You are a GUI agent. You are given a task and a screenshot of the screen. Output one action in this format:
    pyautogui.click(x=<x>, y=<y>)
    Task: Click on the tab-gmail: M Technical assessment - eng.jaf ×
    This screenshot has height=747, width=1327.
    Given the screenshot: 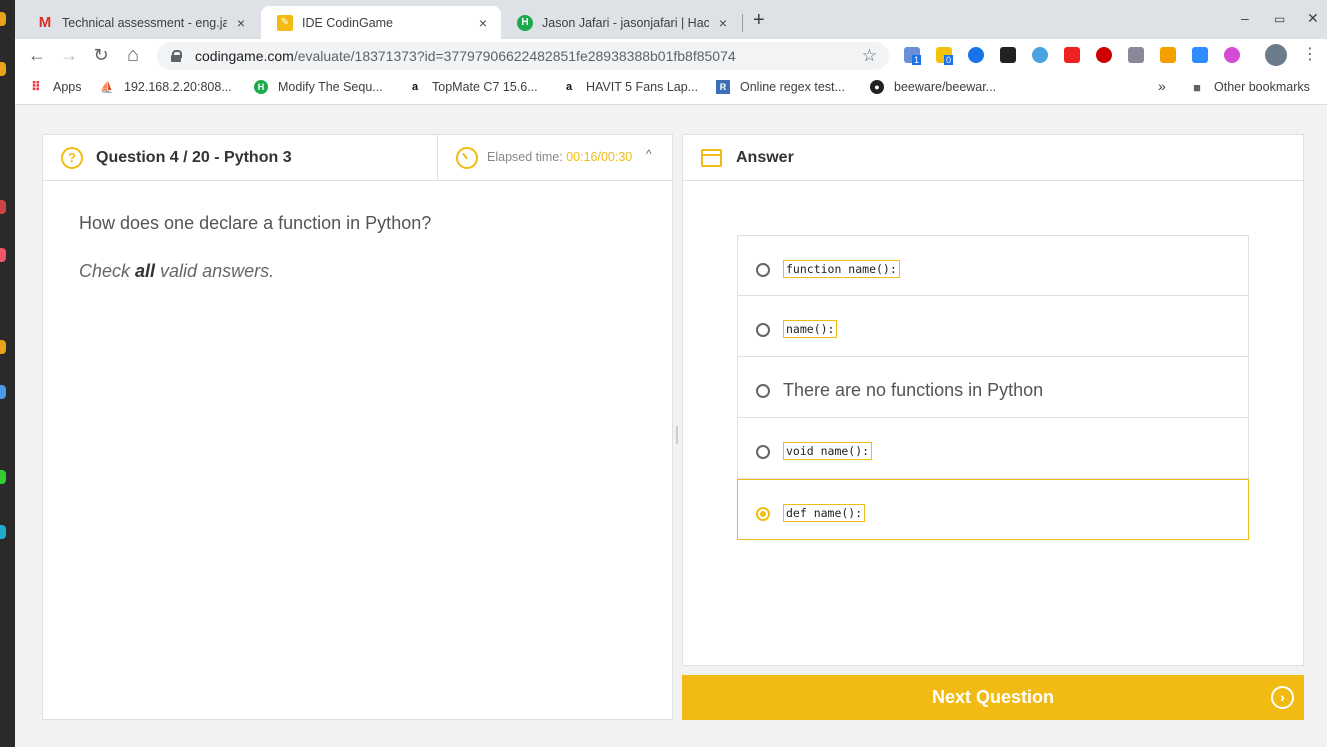 What is the action you would take?
    pyautogui.click(x=140, y=22)
    